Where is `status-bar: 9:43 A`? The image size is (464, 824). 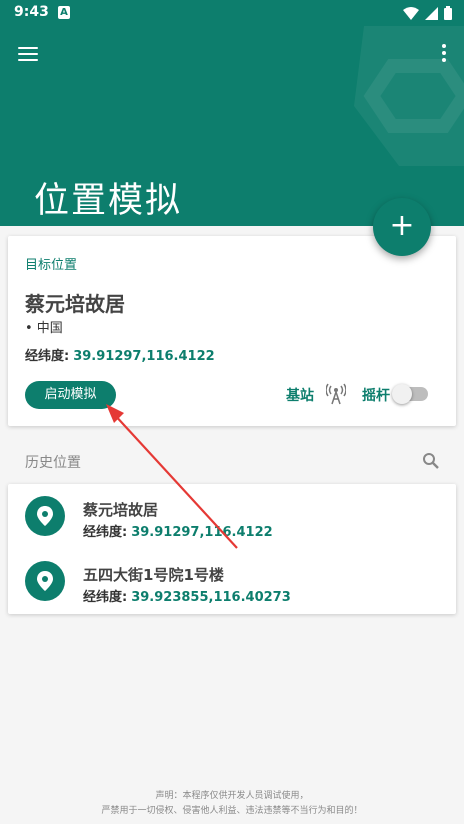
status-bar: 9:43 A is located at coordinates (232, 13).